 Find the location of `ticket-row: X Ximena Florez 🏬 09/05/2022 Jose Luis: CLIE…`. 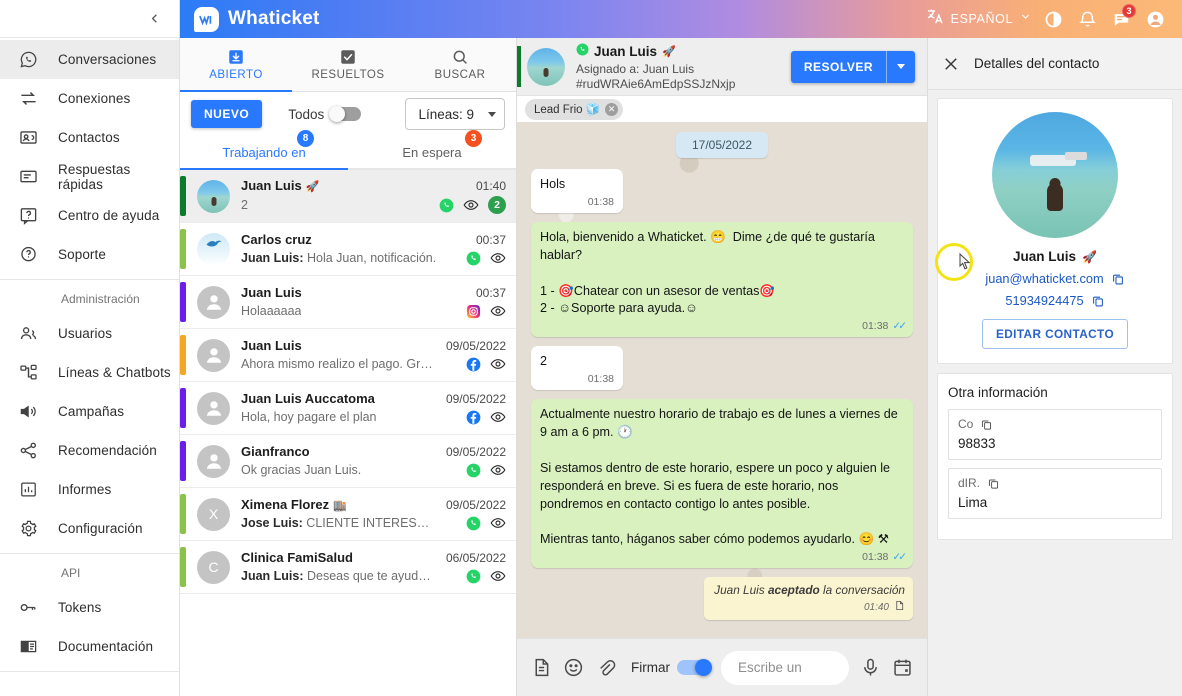

ticket-row: X Ximena Florez 🏬 09/05/2022 Jose Luis: CLIE… is located at coordinates (348, 514).